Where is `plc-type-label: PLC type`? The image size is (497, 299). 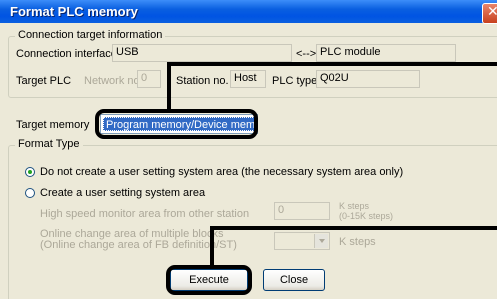 plc-type-label: PLC type is located at coordinates (295, 81).